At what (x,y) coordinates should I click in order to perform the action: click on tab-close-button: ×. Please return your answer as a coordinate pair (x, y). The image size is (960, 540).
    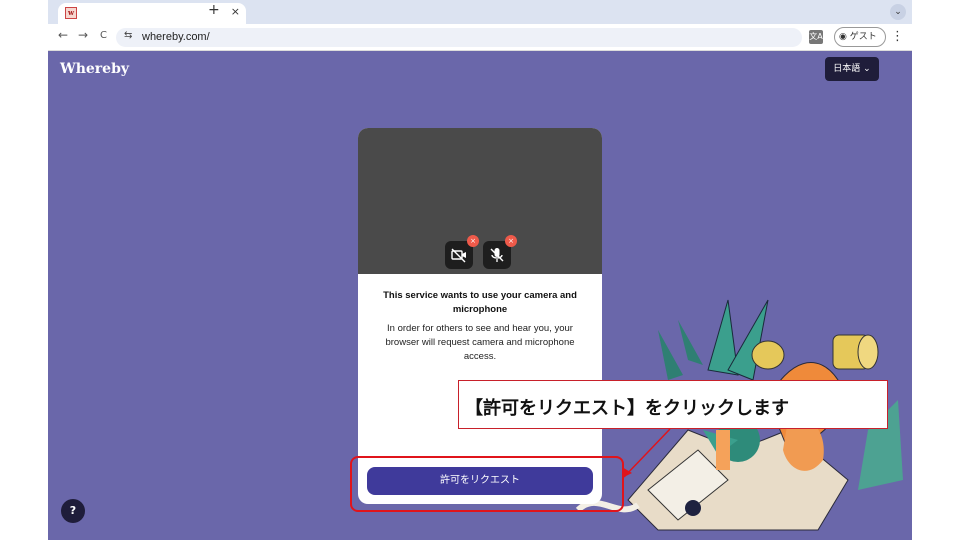
    Looking at the image, I should click on (235, 11).